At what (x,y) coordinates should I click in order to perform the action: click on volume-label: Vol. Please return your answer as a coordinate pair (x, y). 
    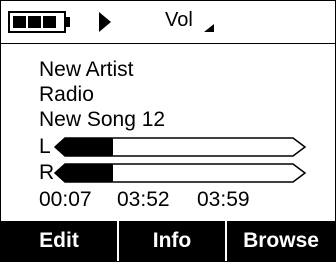
    Looking at the image, I should click on (179, 20).